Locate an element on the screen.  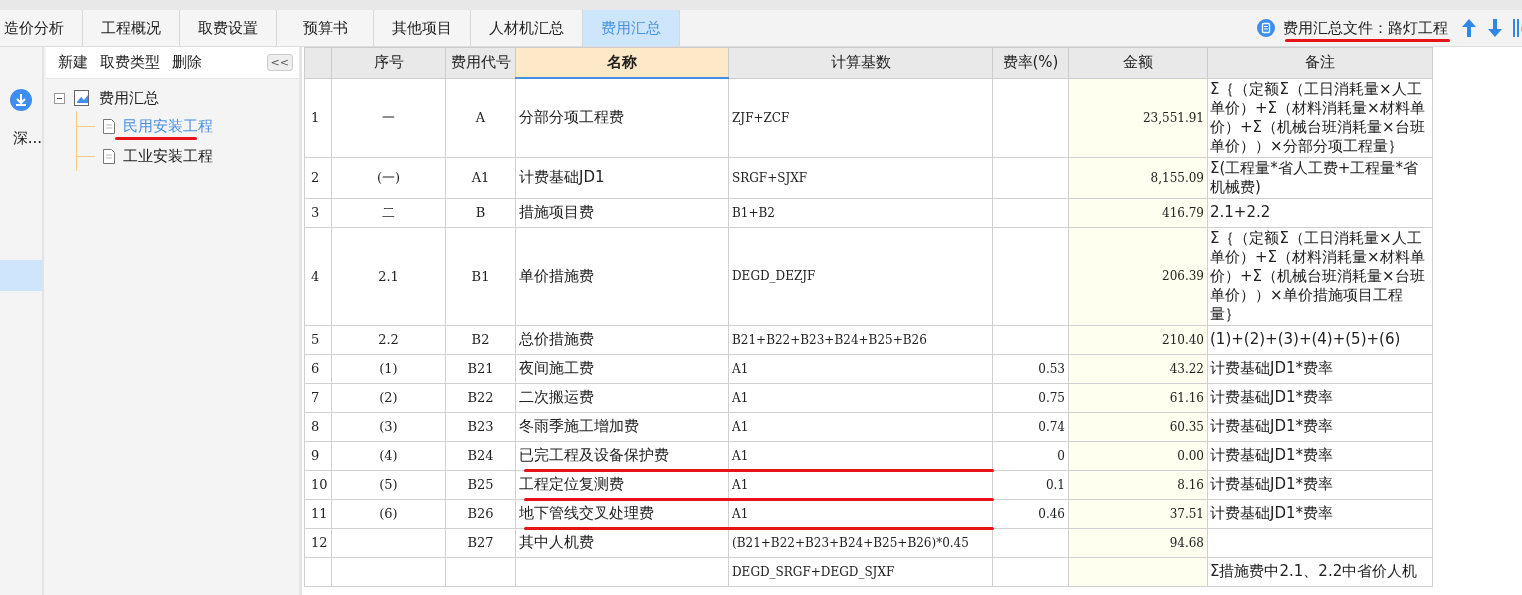
toolbar-button: 删除 is located at coordinates (187, 62).